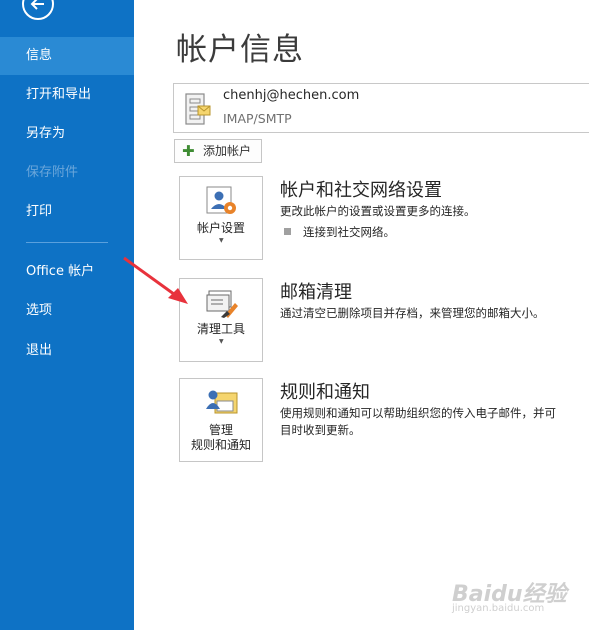 The image size is (589, 630). Describe the element at coordinates (257, 118) in the screenshot. I see `account-type: IMAP/SMTP` at that location.